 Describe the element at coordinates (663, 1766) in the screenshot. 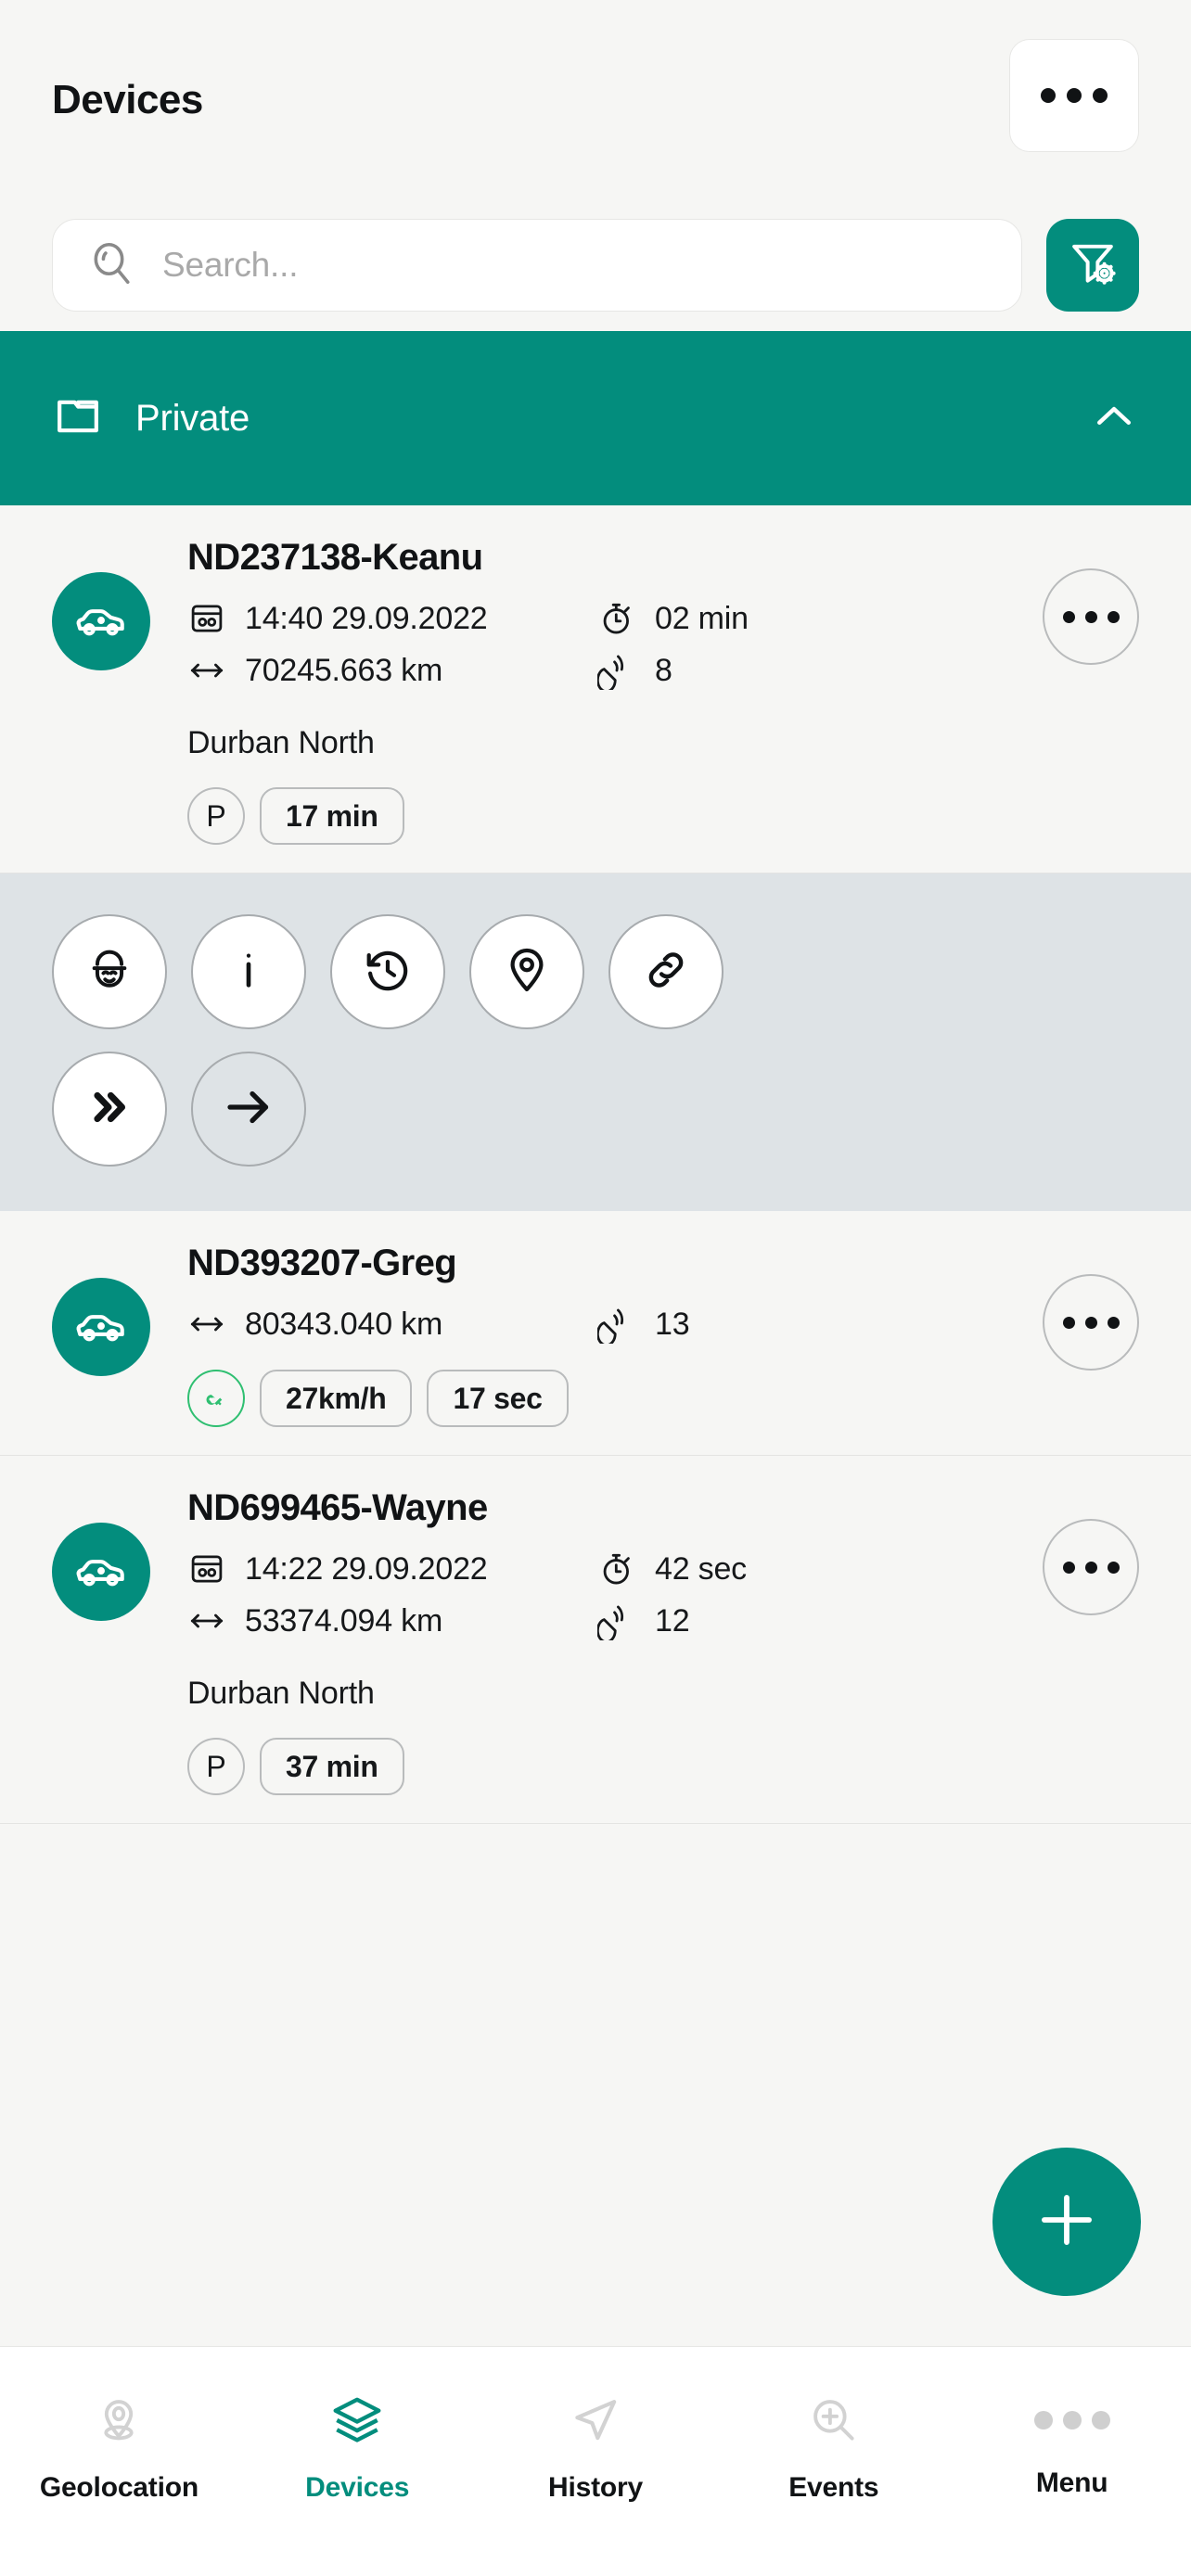

I see `device-badges: P 37 min` at that location.